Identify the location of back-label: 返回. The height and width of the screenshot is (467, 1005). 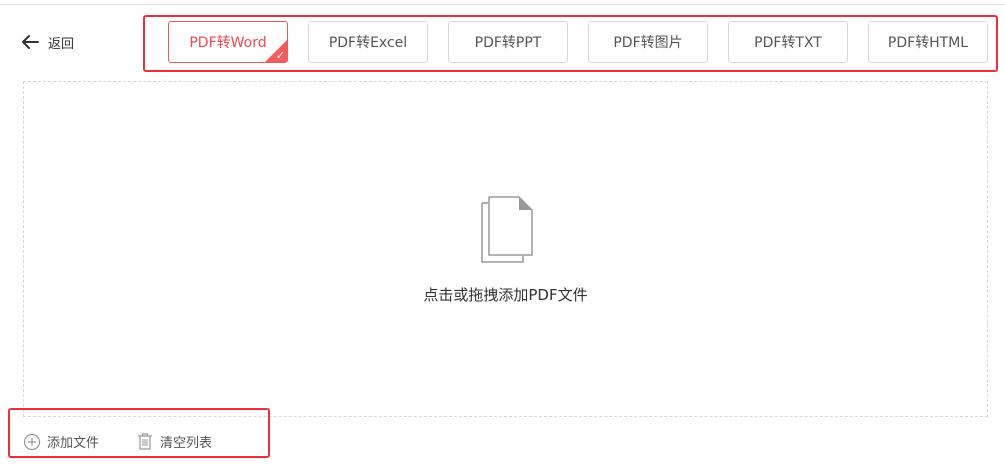
(61, 44).